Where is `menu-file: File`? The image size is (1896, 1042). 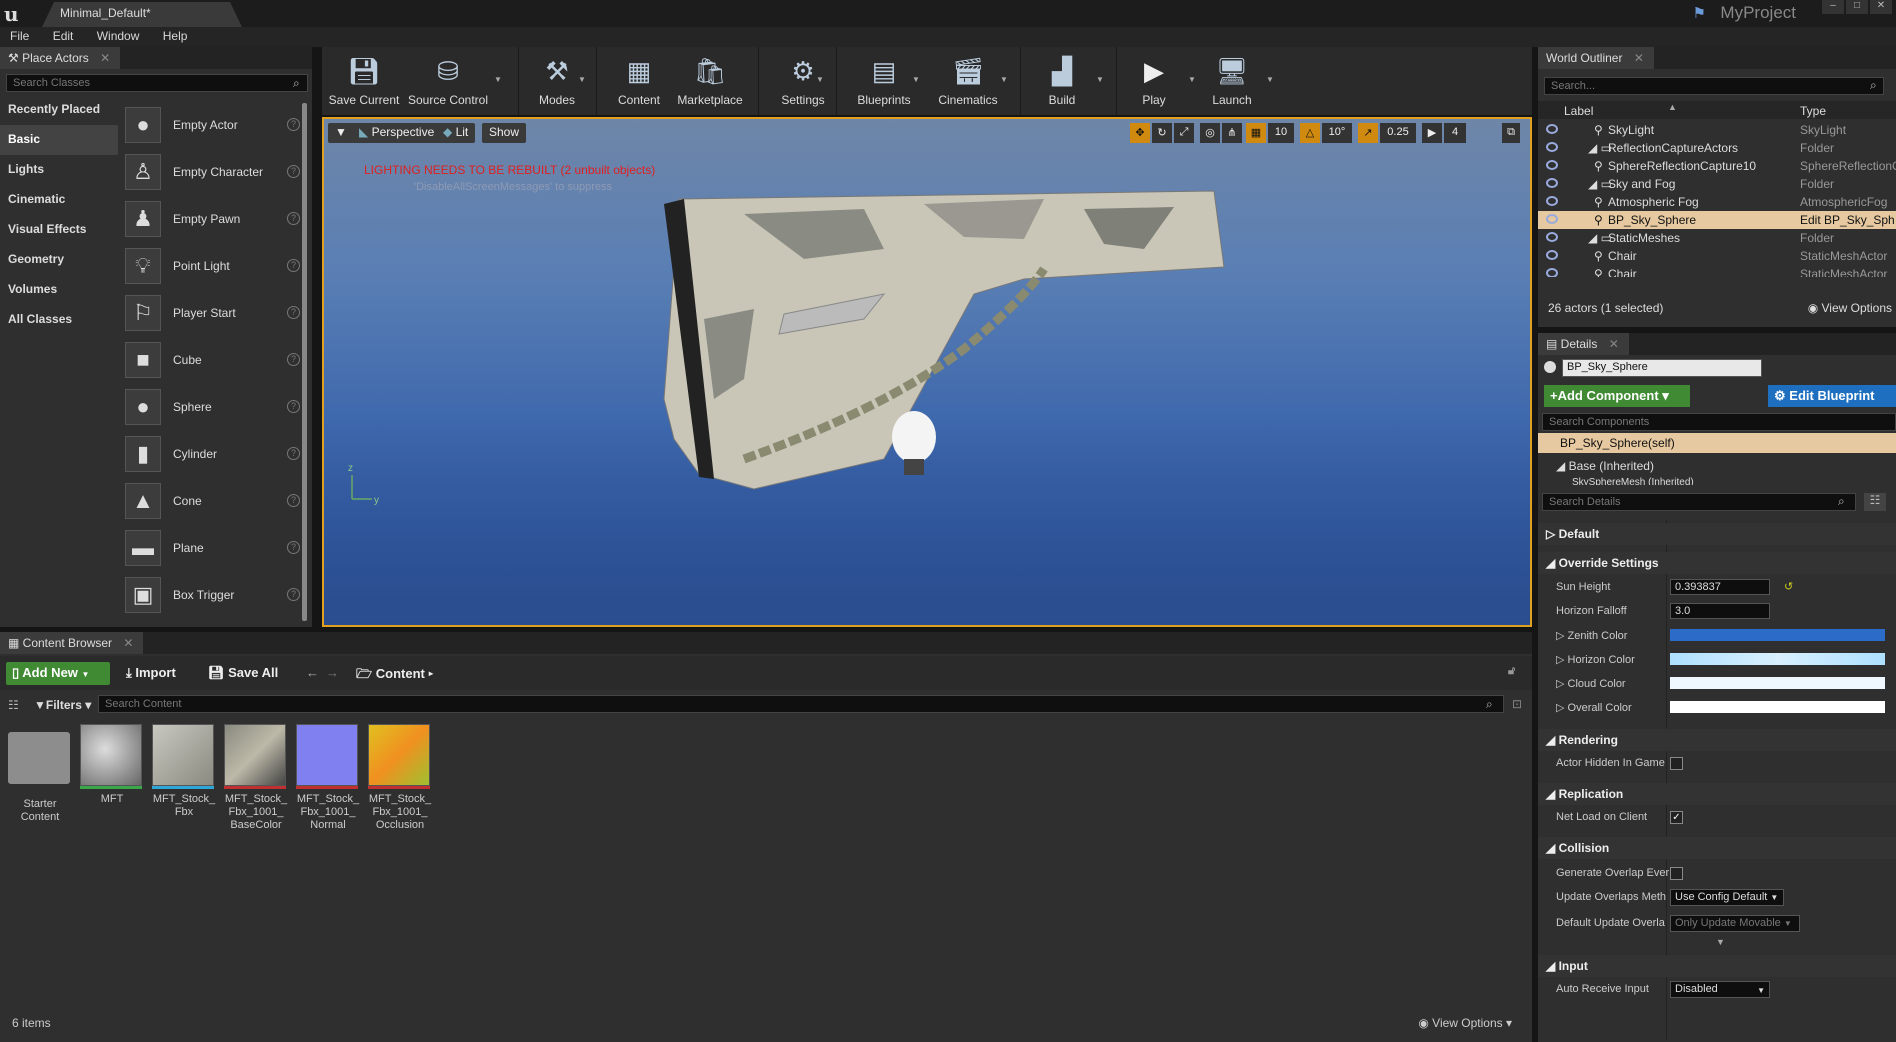 menu-file: File is located at coordinates (19, 35).